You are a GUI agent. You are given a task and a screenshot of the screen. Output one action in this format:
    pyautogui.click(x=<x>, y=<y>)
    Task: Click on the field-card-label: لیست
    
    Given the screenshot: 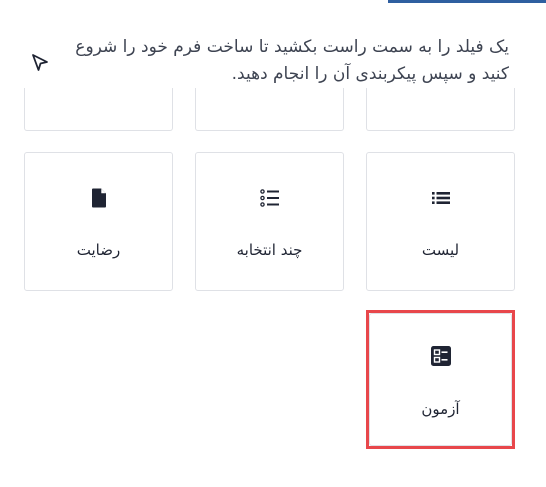 What is the action you would take?
    pyautogui.click(x=440, y=250)
    